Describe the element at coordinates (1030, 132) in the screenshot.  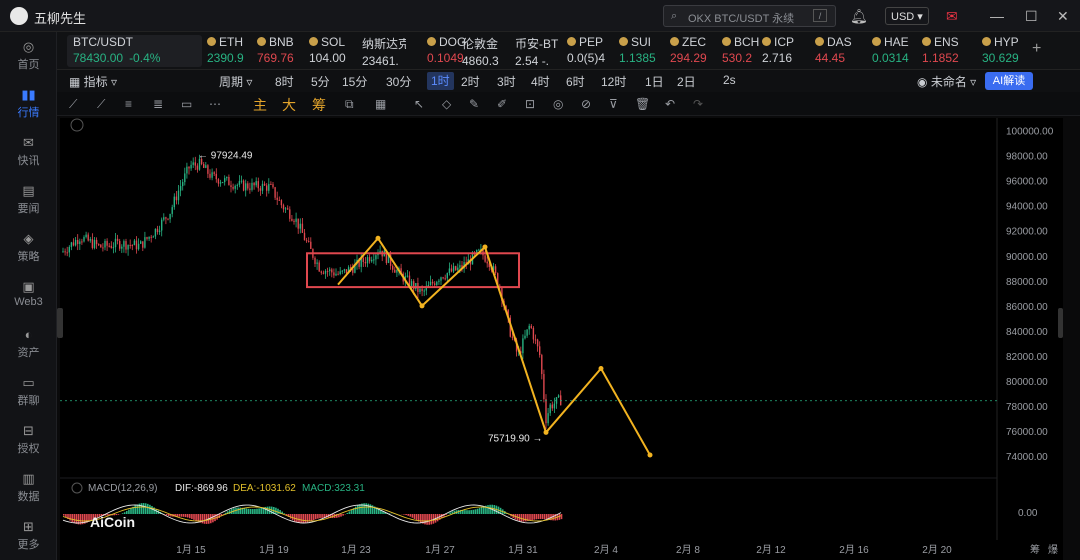
I see `y-tick-label: 100000.00` at that location.